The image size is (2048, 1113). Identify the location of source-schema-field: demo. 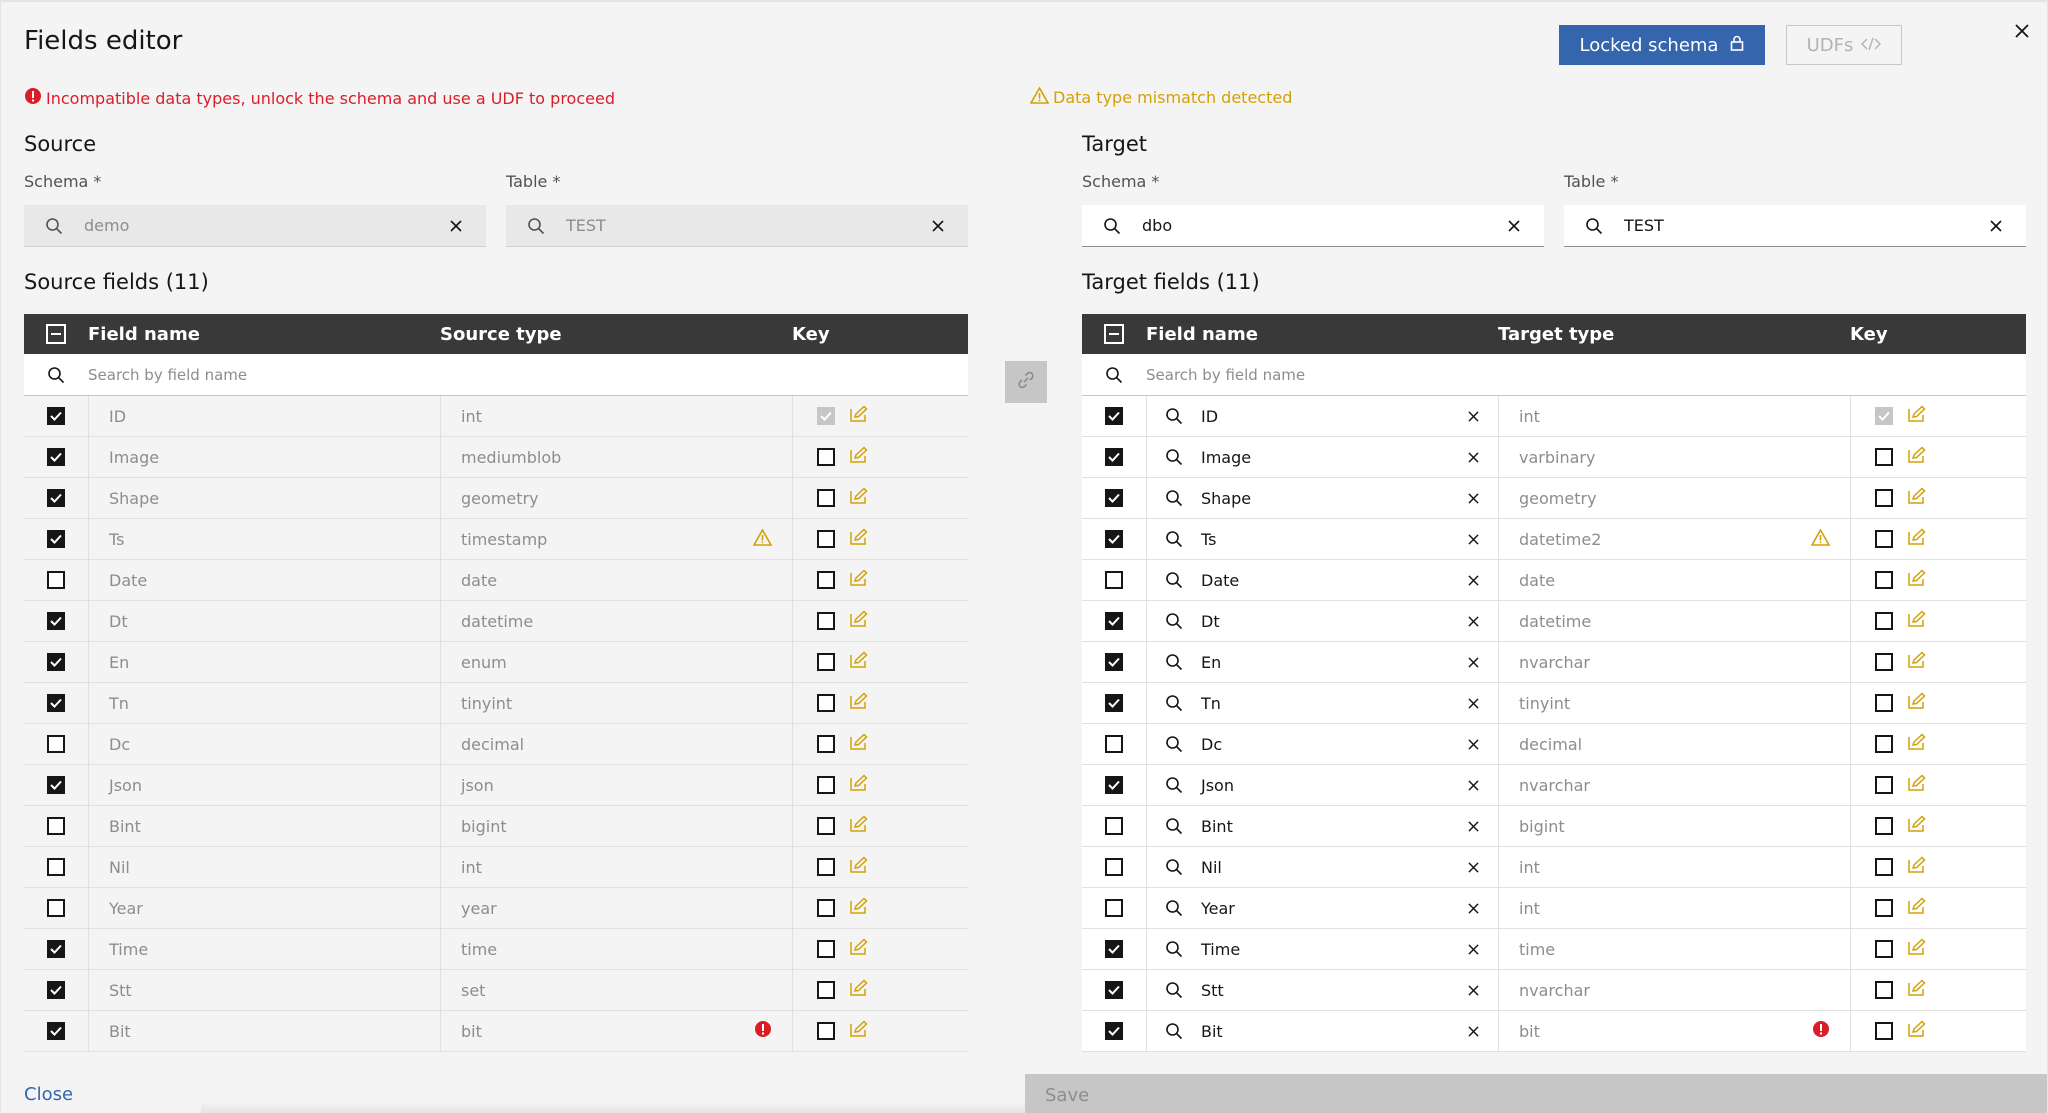
(255, 226).